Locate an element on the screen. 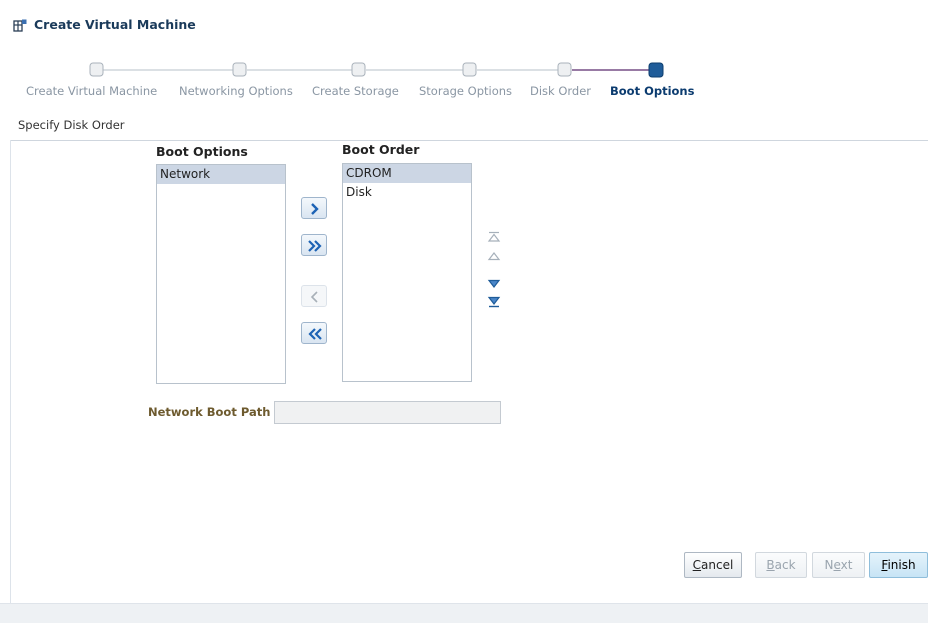 The height and width of the screenshot is (623, 928). next-mnemonic: e is located at coordinates (837, 565).